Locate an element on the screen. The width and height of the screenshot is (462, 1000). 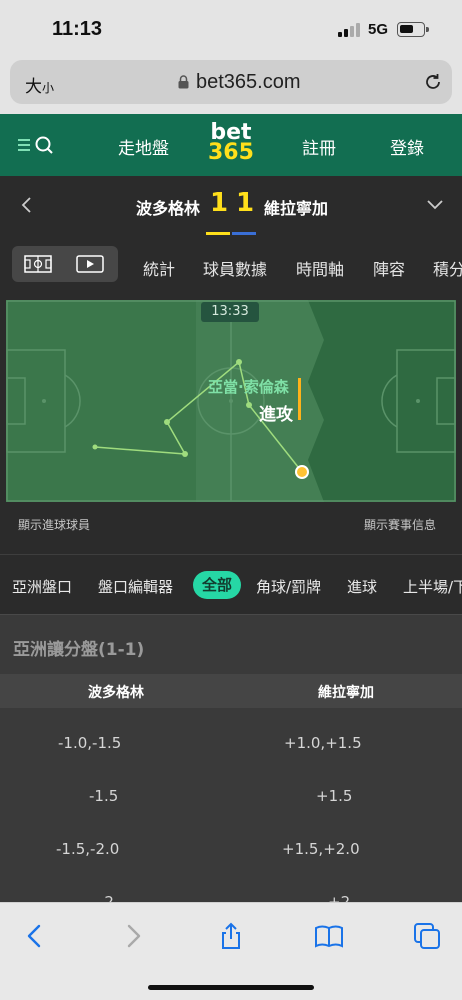
site-header: 走地盤 bet 365 註冊 登錄 is located at coordinates (231, 146).